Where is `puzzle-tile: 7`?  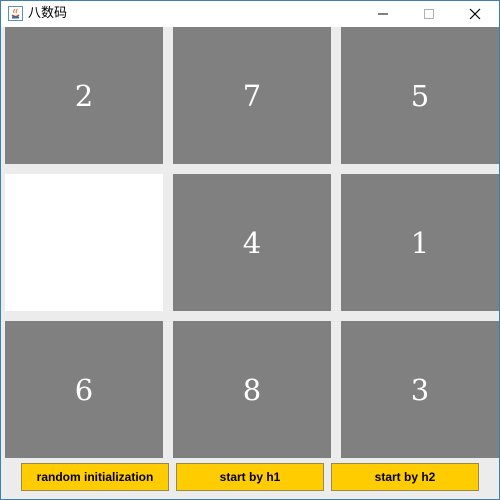 puzzle-tile: 7 is located at coordinates (252, 95).